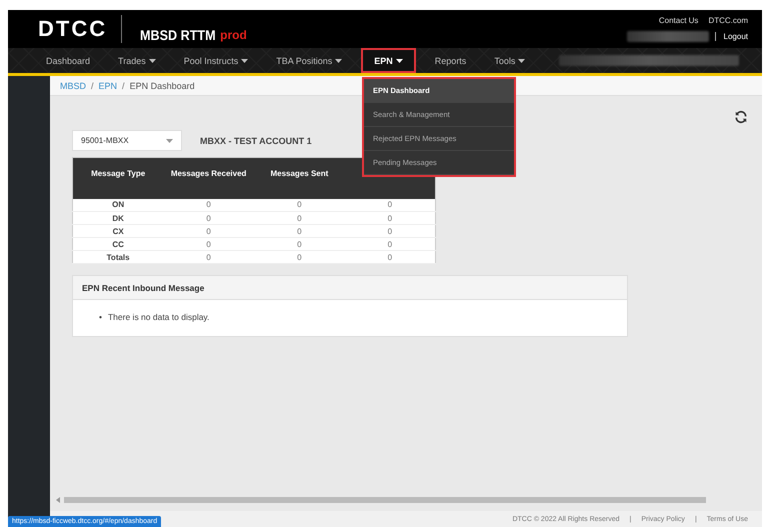 The height and width of the screenshot is (527, 765). What do you see at coordinates (118, 205) in the screenshot?
I see `table-cell: ON` at bounding box center [118, 205].